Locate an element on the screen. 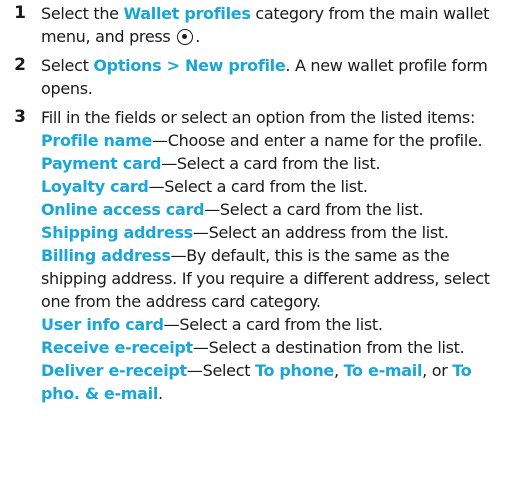  wallet-profiles-keyword: Wallet profiles is located at coordinates (187, 13).